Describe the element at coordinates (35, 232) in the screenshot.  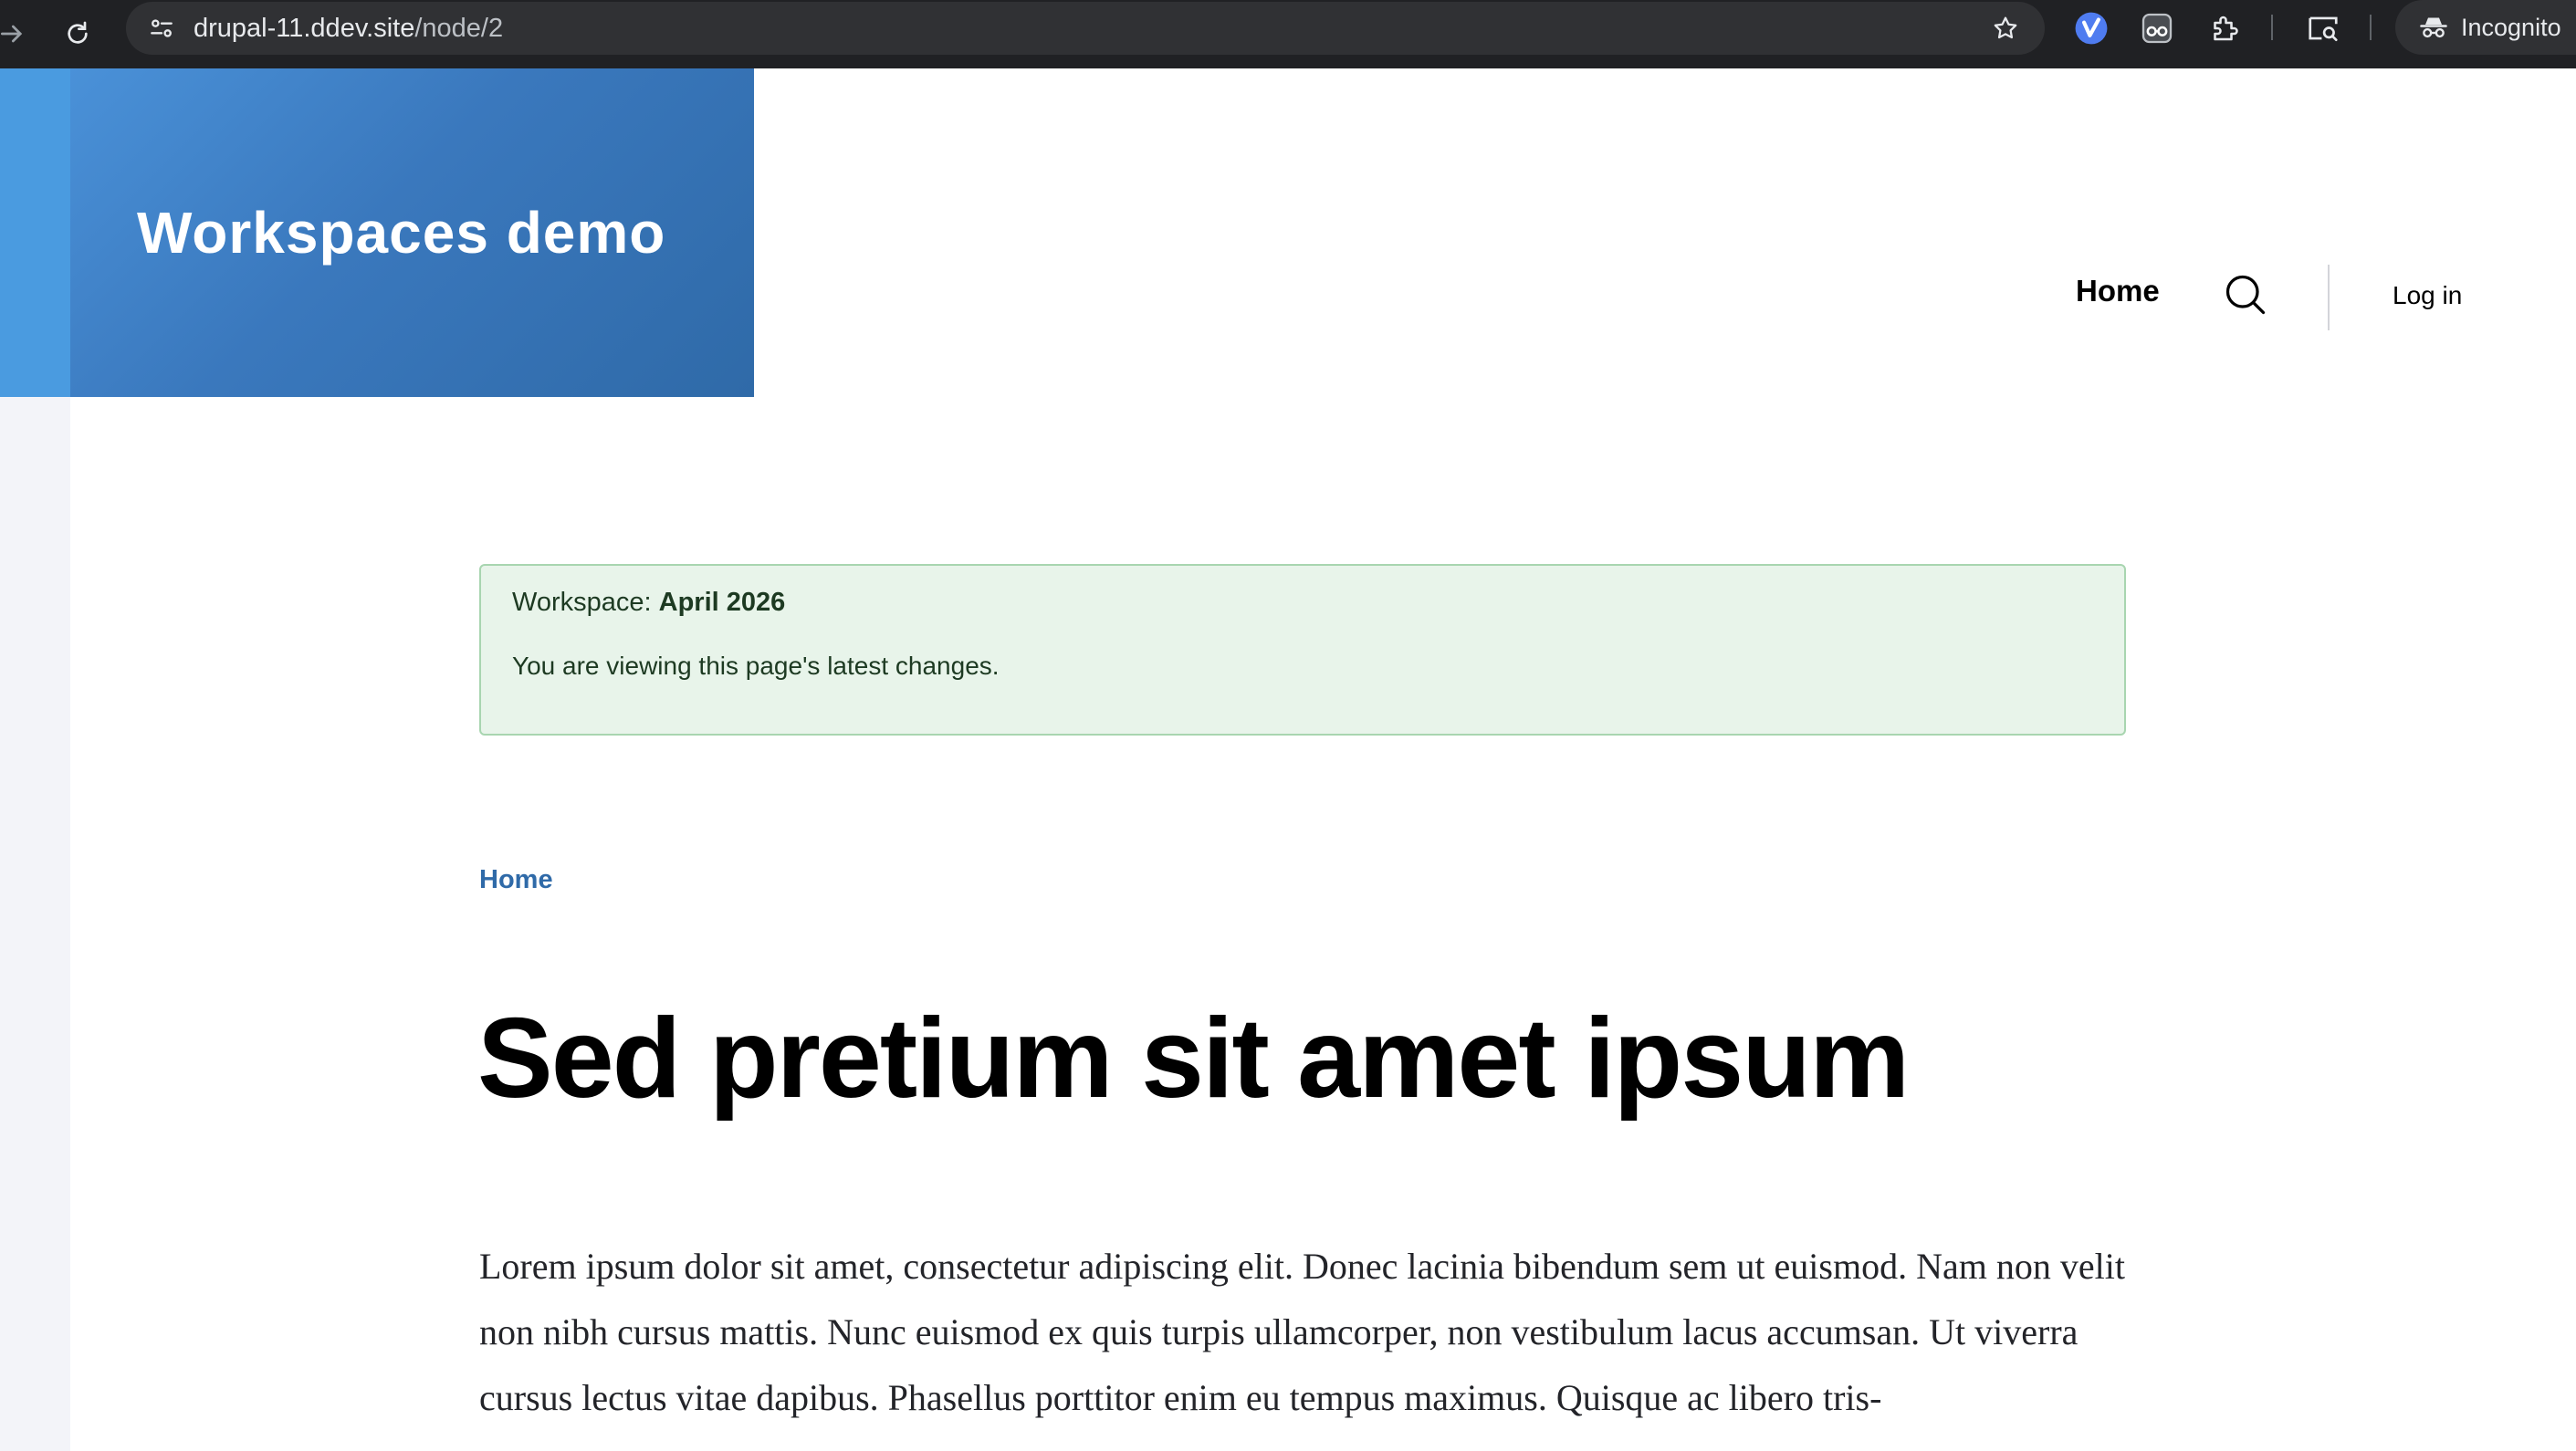
I see `header-left-accent` at that location.